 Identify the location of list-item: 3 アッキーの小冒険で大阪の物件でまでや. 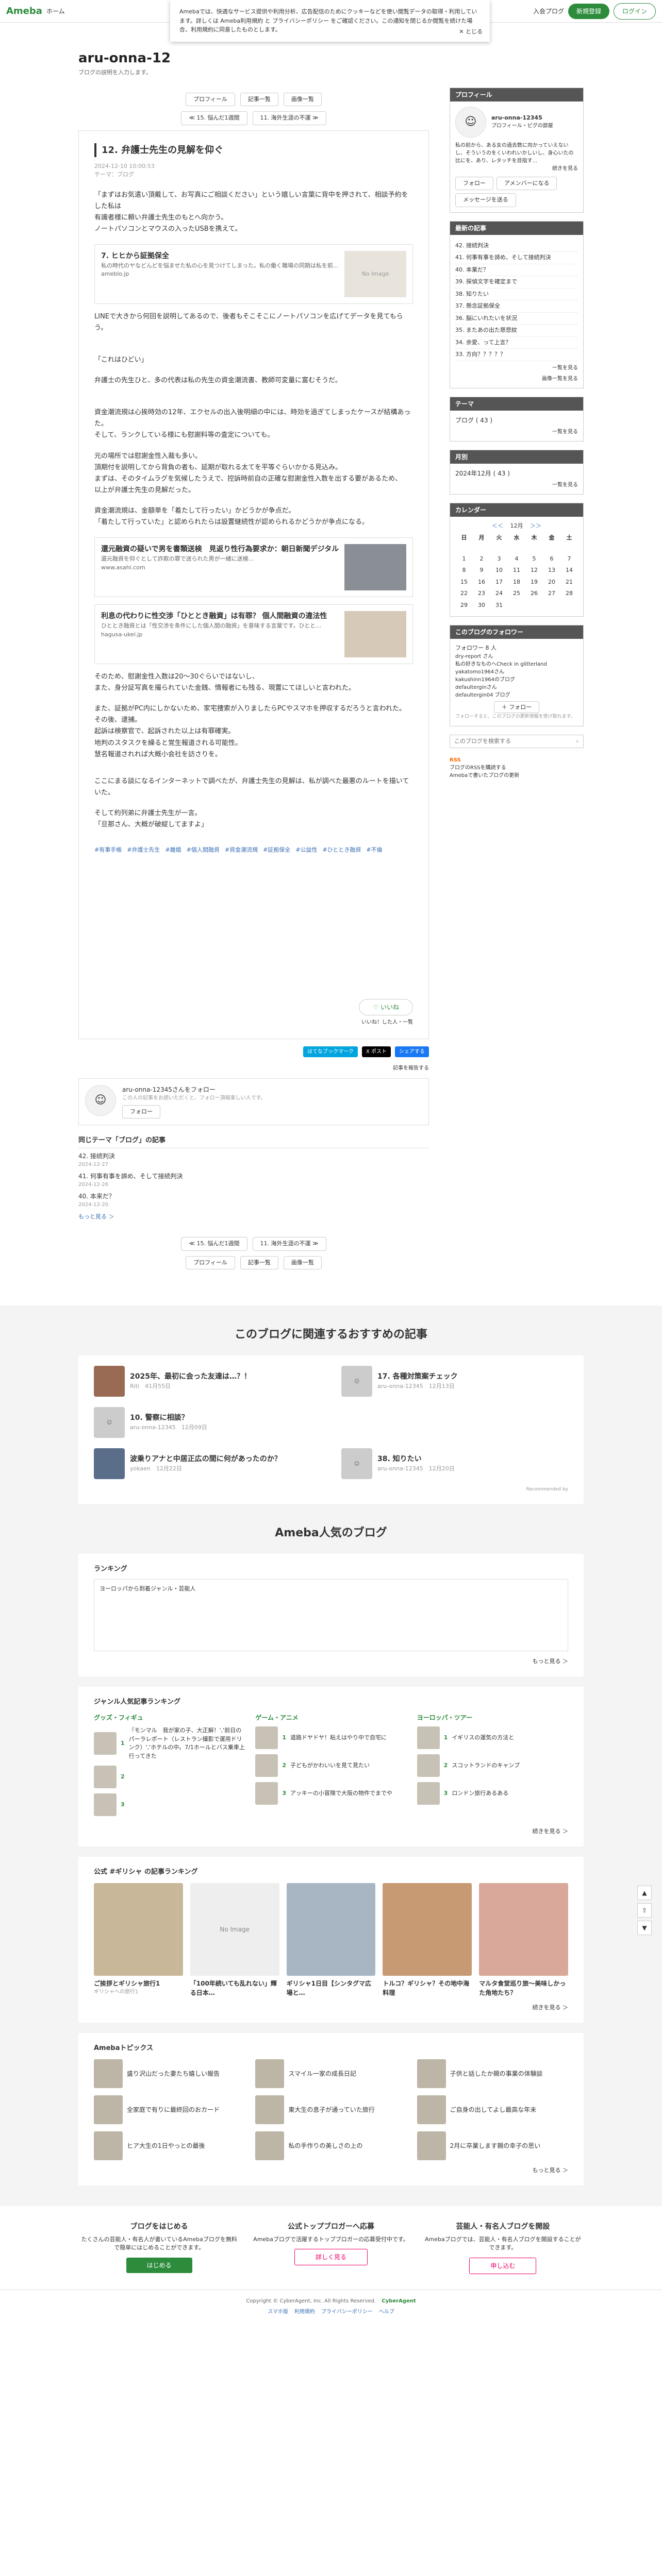
(331, 1793).